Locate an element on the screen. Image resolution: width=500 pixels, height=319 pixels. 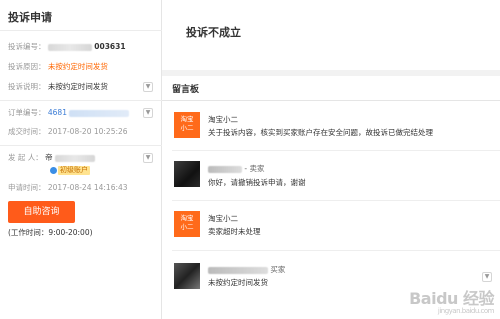
apply-time-value: 2017-08-24 14:16:43 is located at coordinates (87, 187).